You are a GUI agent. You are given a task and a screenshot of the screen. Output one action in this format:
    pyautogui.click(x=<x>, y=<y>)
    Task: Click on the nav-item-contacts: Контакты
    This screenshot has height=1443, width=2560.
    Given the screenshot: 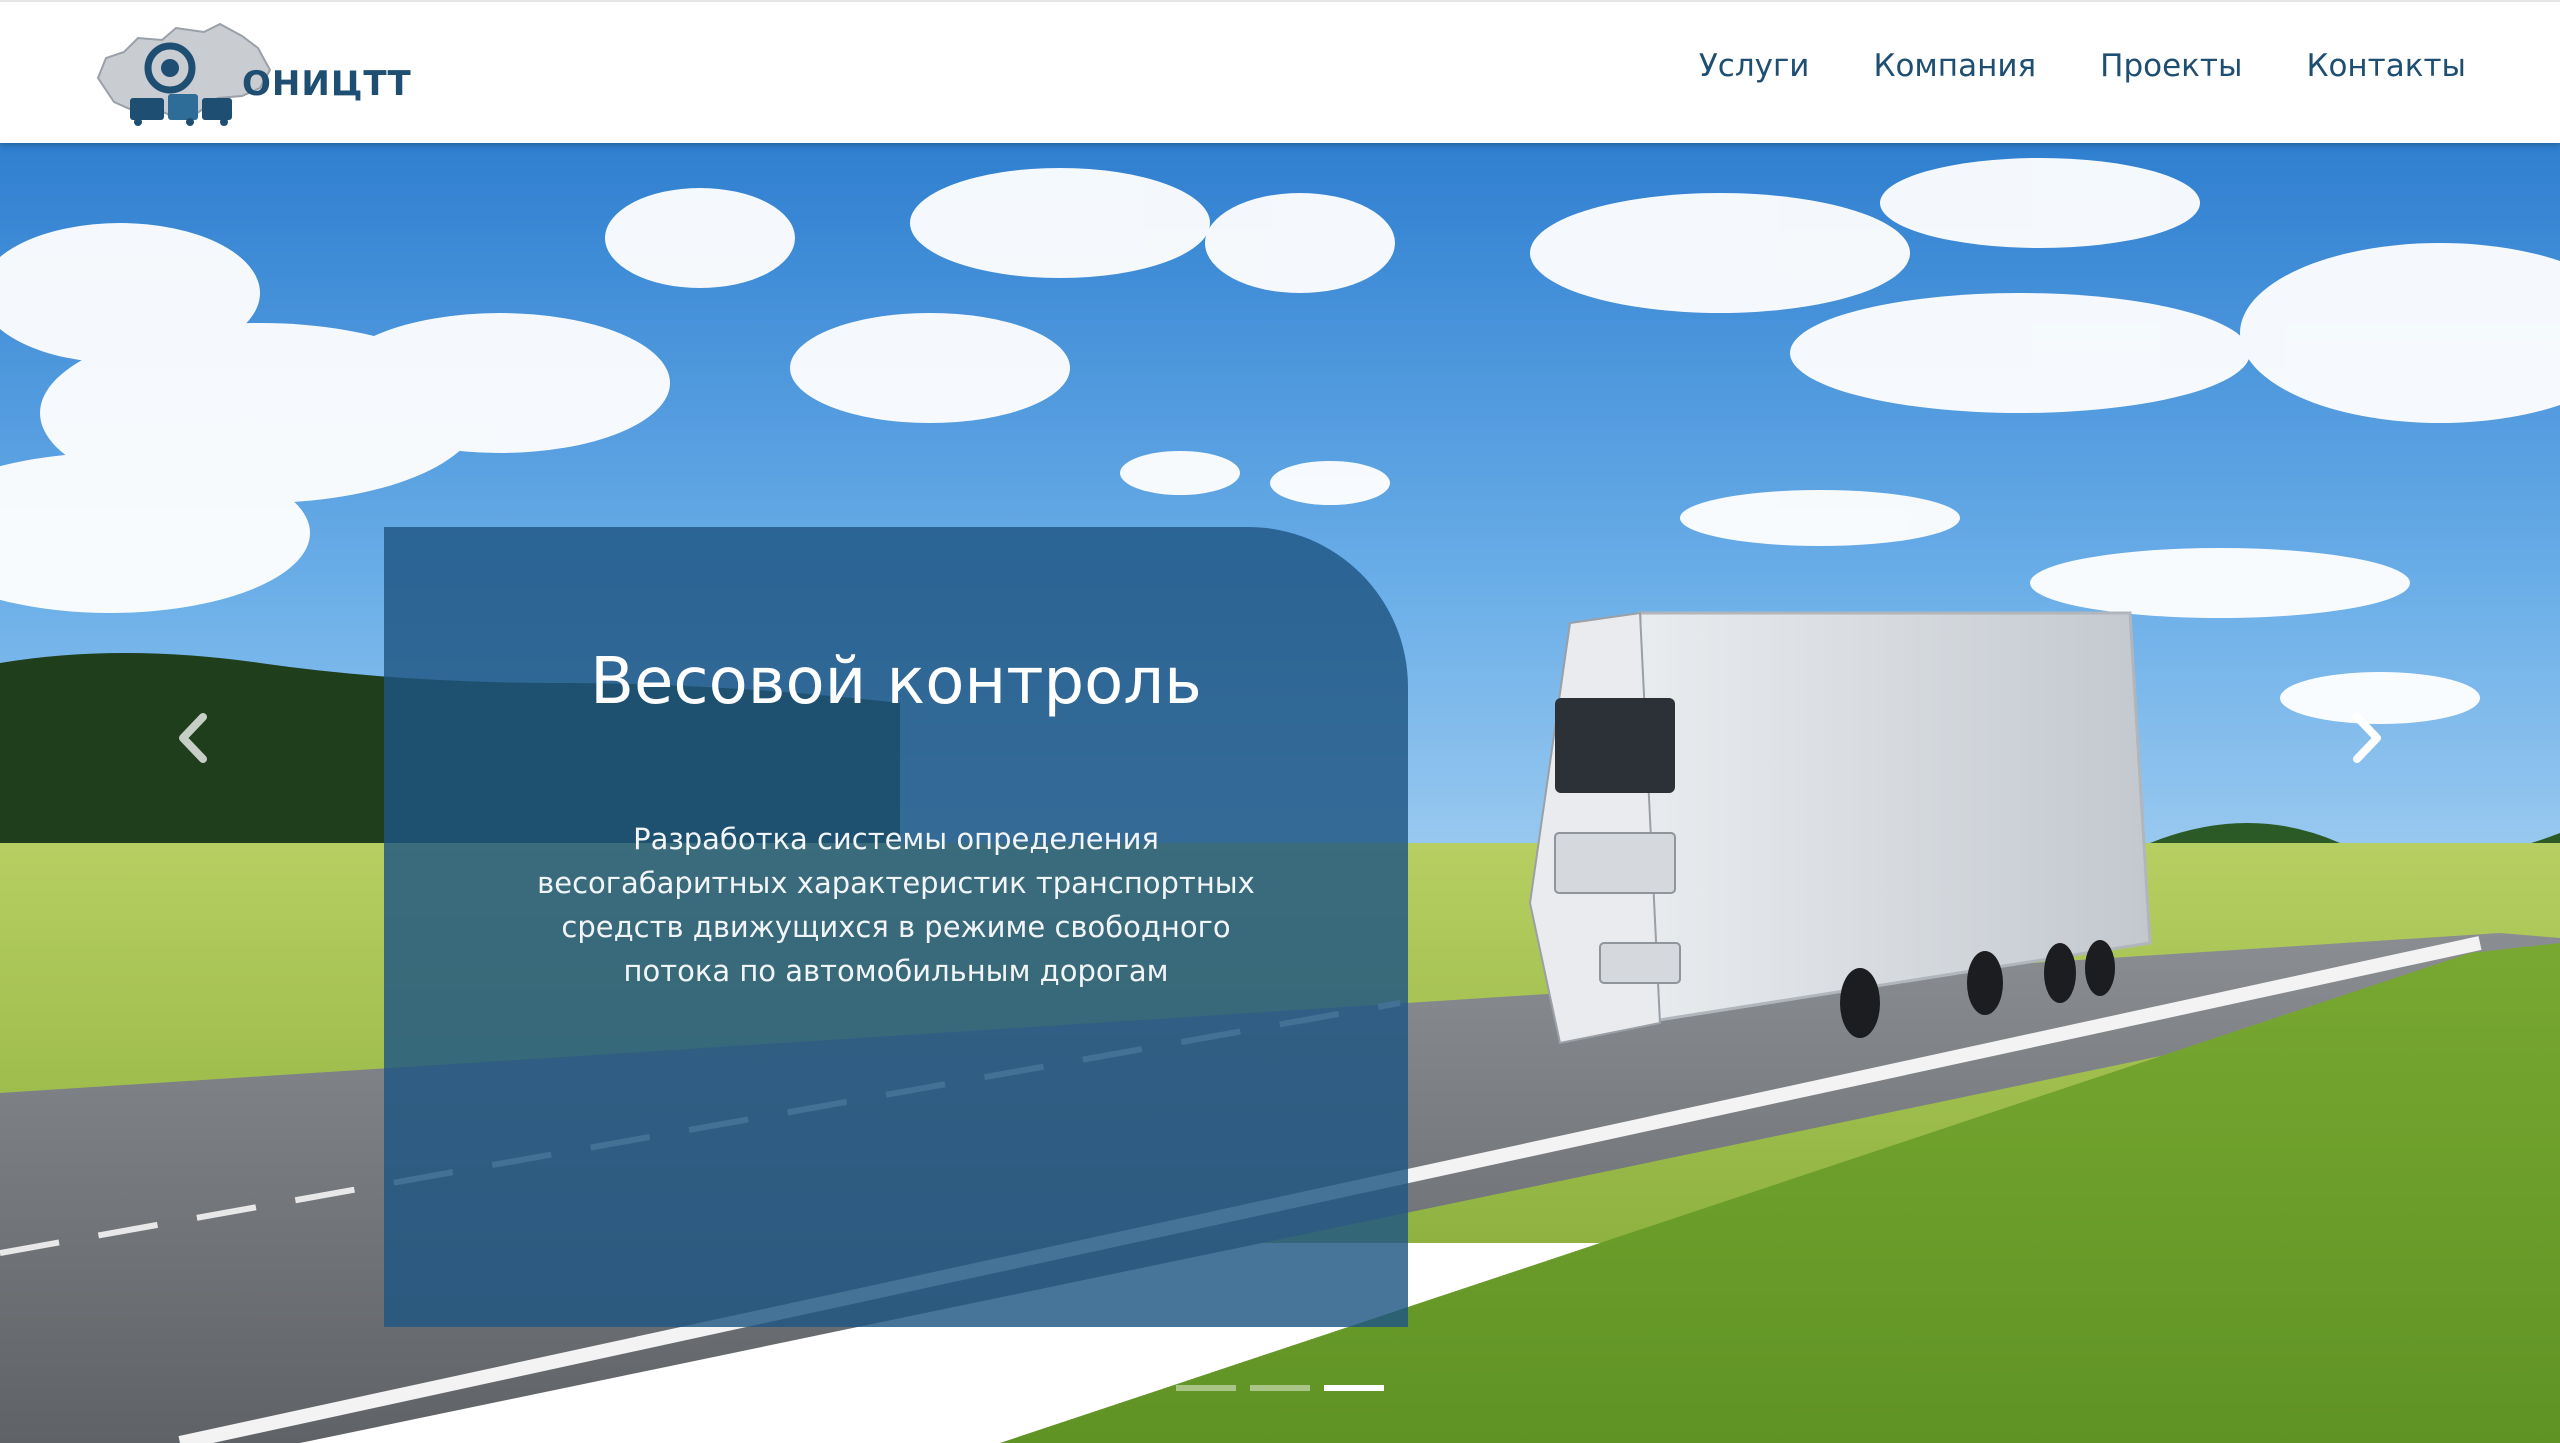 What is the action you would take?
    pyautogui.click(x=2386, y=66)
    